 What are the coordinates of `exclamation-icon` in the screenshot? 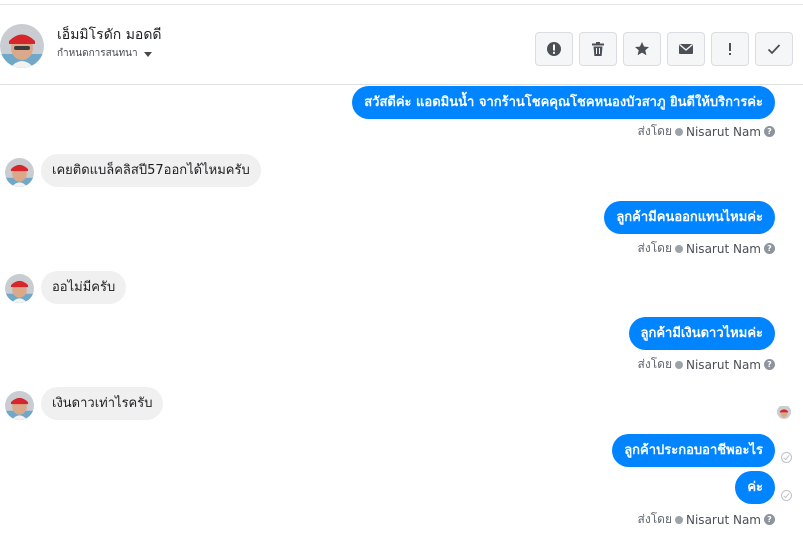 It's located at (730, 49).